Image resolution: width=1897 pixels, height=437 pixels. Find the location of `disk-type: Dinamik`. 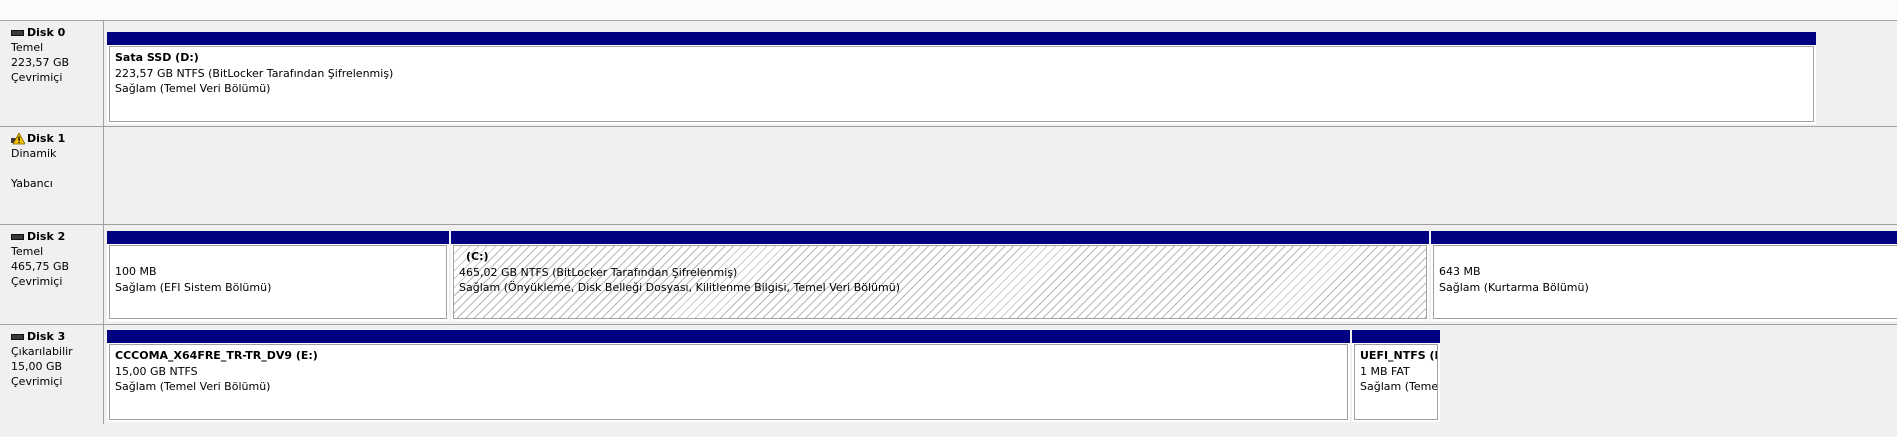

disk-type: Dinamik is located at coordinates (34, 153).